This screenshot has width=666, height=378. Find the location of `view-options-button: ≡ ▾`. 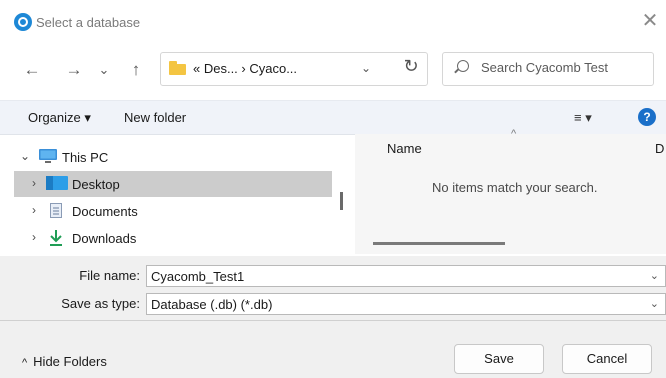

view-options-button: ≡ ▾ is located at coordinates (583, 118).